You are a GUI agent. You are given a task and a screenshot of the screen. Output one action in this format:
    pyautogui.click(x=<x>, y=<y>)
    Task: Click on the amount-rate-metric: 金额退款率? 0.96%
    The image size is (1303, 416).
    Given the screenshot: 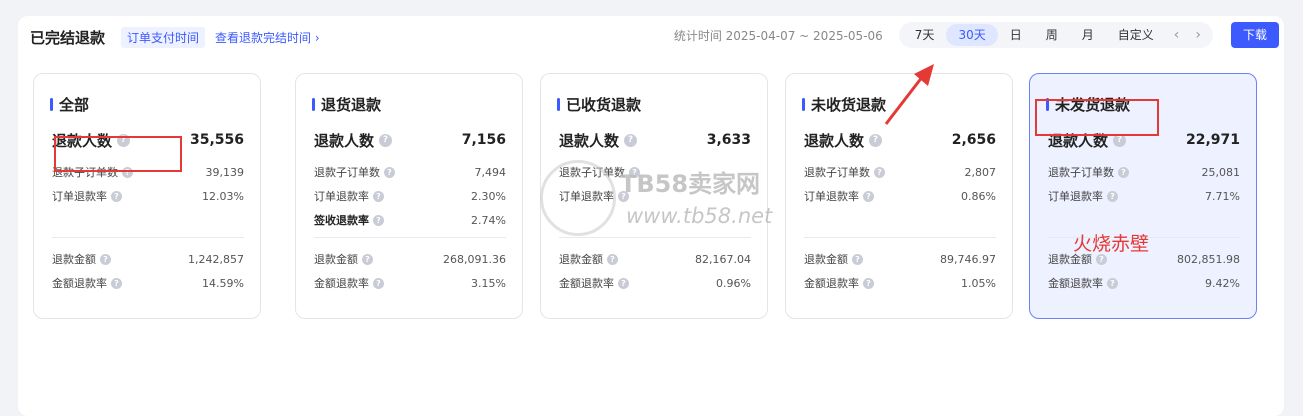 What is the action you would take?
    pyautogui.click(x=655, y=283)
    